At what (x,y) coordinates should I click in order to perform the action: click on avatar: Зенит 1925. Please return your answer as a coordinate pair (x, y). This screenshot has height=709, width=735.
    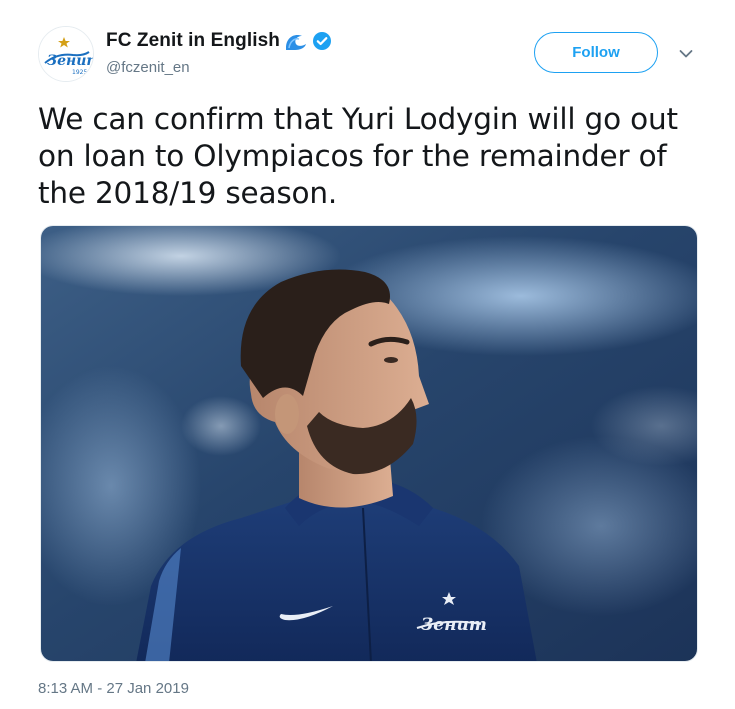
    Looking at the image, I should click on (66, 54).